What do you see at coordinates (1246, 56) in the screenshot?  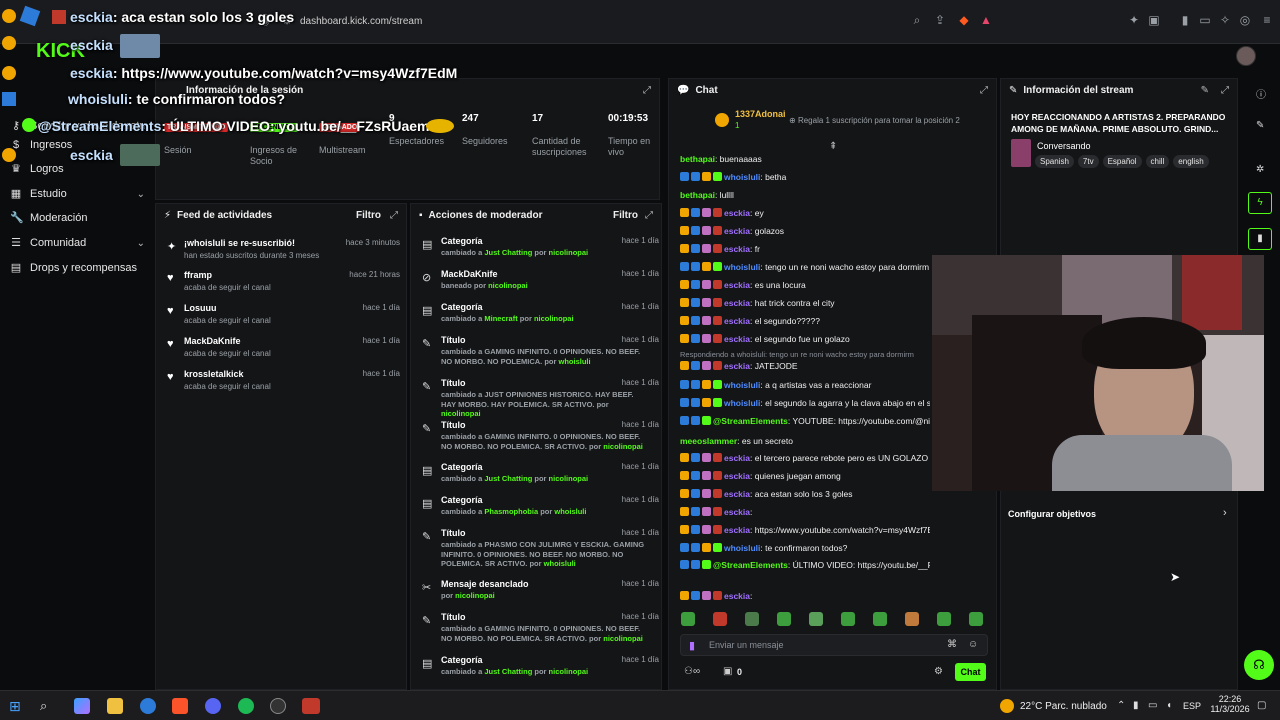 I see `avatar` at bounding box center [1246, 56].